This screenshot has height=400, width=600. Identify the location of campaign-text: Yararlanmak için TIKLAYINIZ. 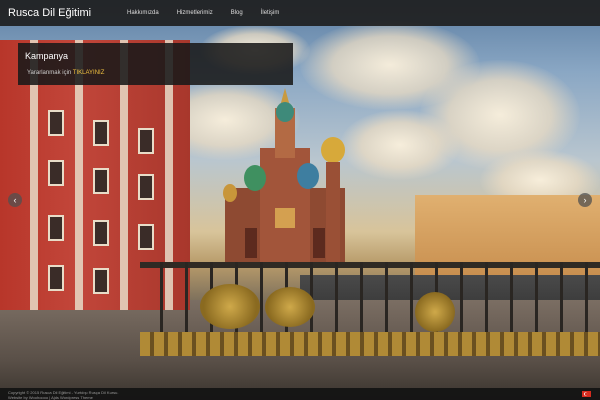
(65, 73).